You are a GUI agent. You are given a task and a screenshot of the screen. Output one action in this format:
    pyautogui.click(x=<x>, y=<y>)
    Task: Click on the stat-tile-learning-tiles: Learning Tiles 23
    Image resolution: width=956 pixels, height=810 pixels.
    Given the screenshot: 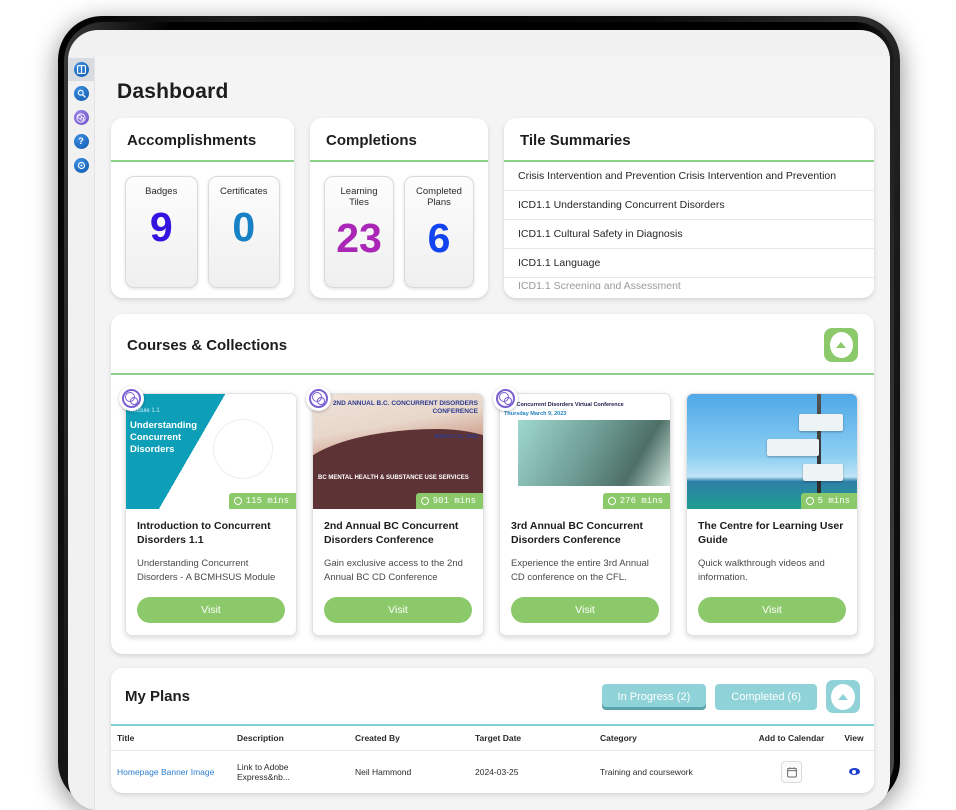 What is the action you would take?
    pyautogui.click(x=359, y=232)
    